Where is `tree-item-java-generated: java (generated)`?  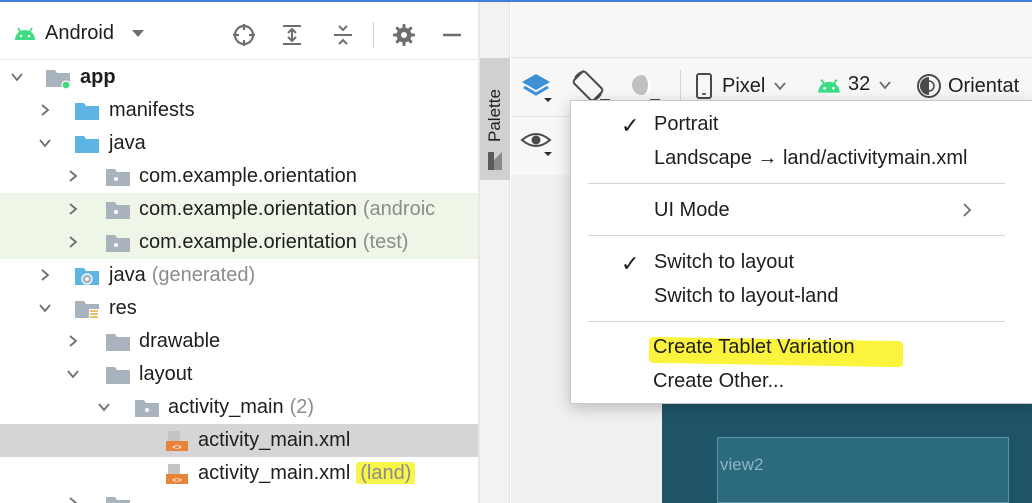 tree-item-java-generated: java (generated) is located at coordinates (239, 275).